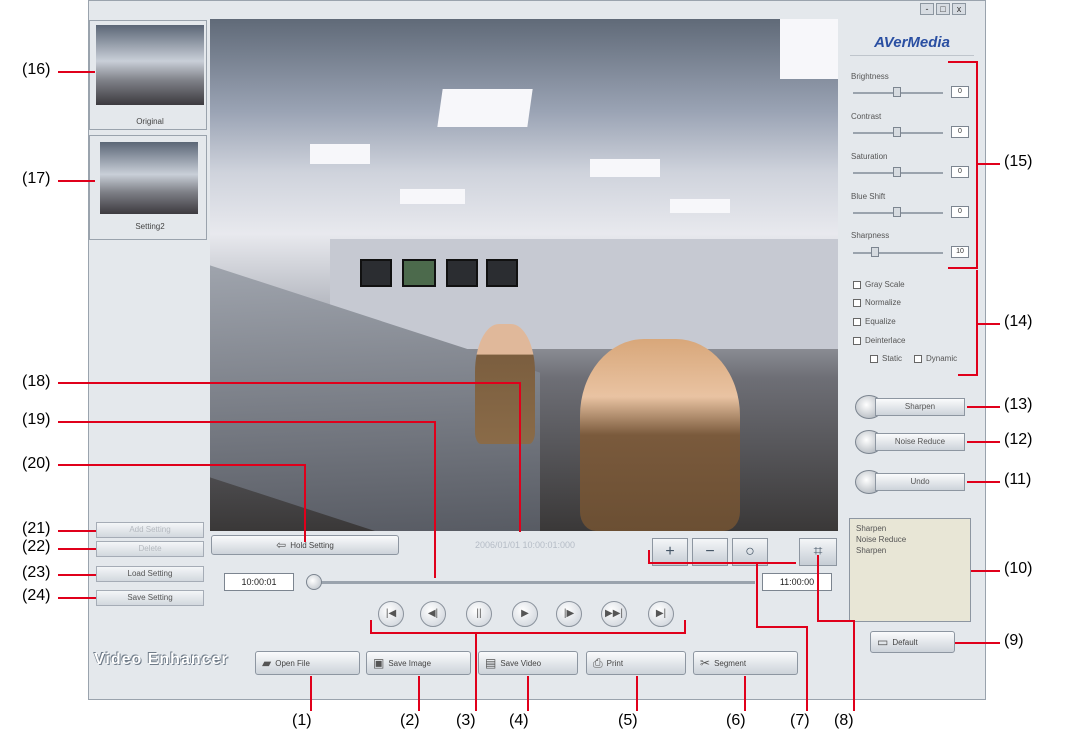 This screenshot has height=738, width=1065. What do you see at coordinates (525, 545) in the screenshot?
I see `timestamp-display: 2006/01/01 10:00:01:000` at bounding box center [525, 545].